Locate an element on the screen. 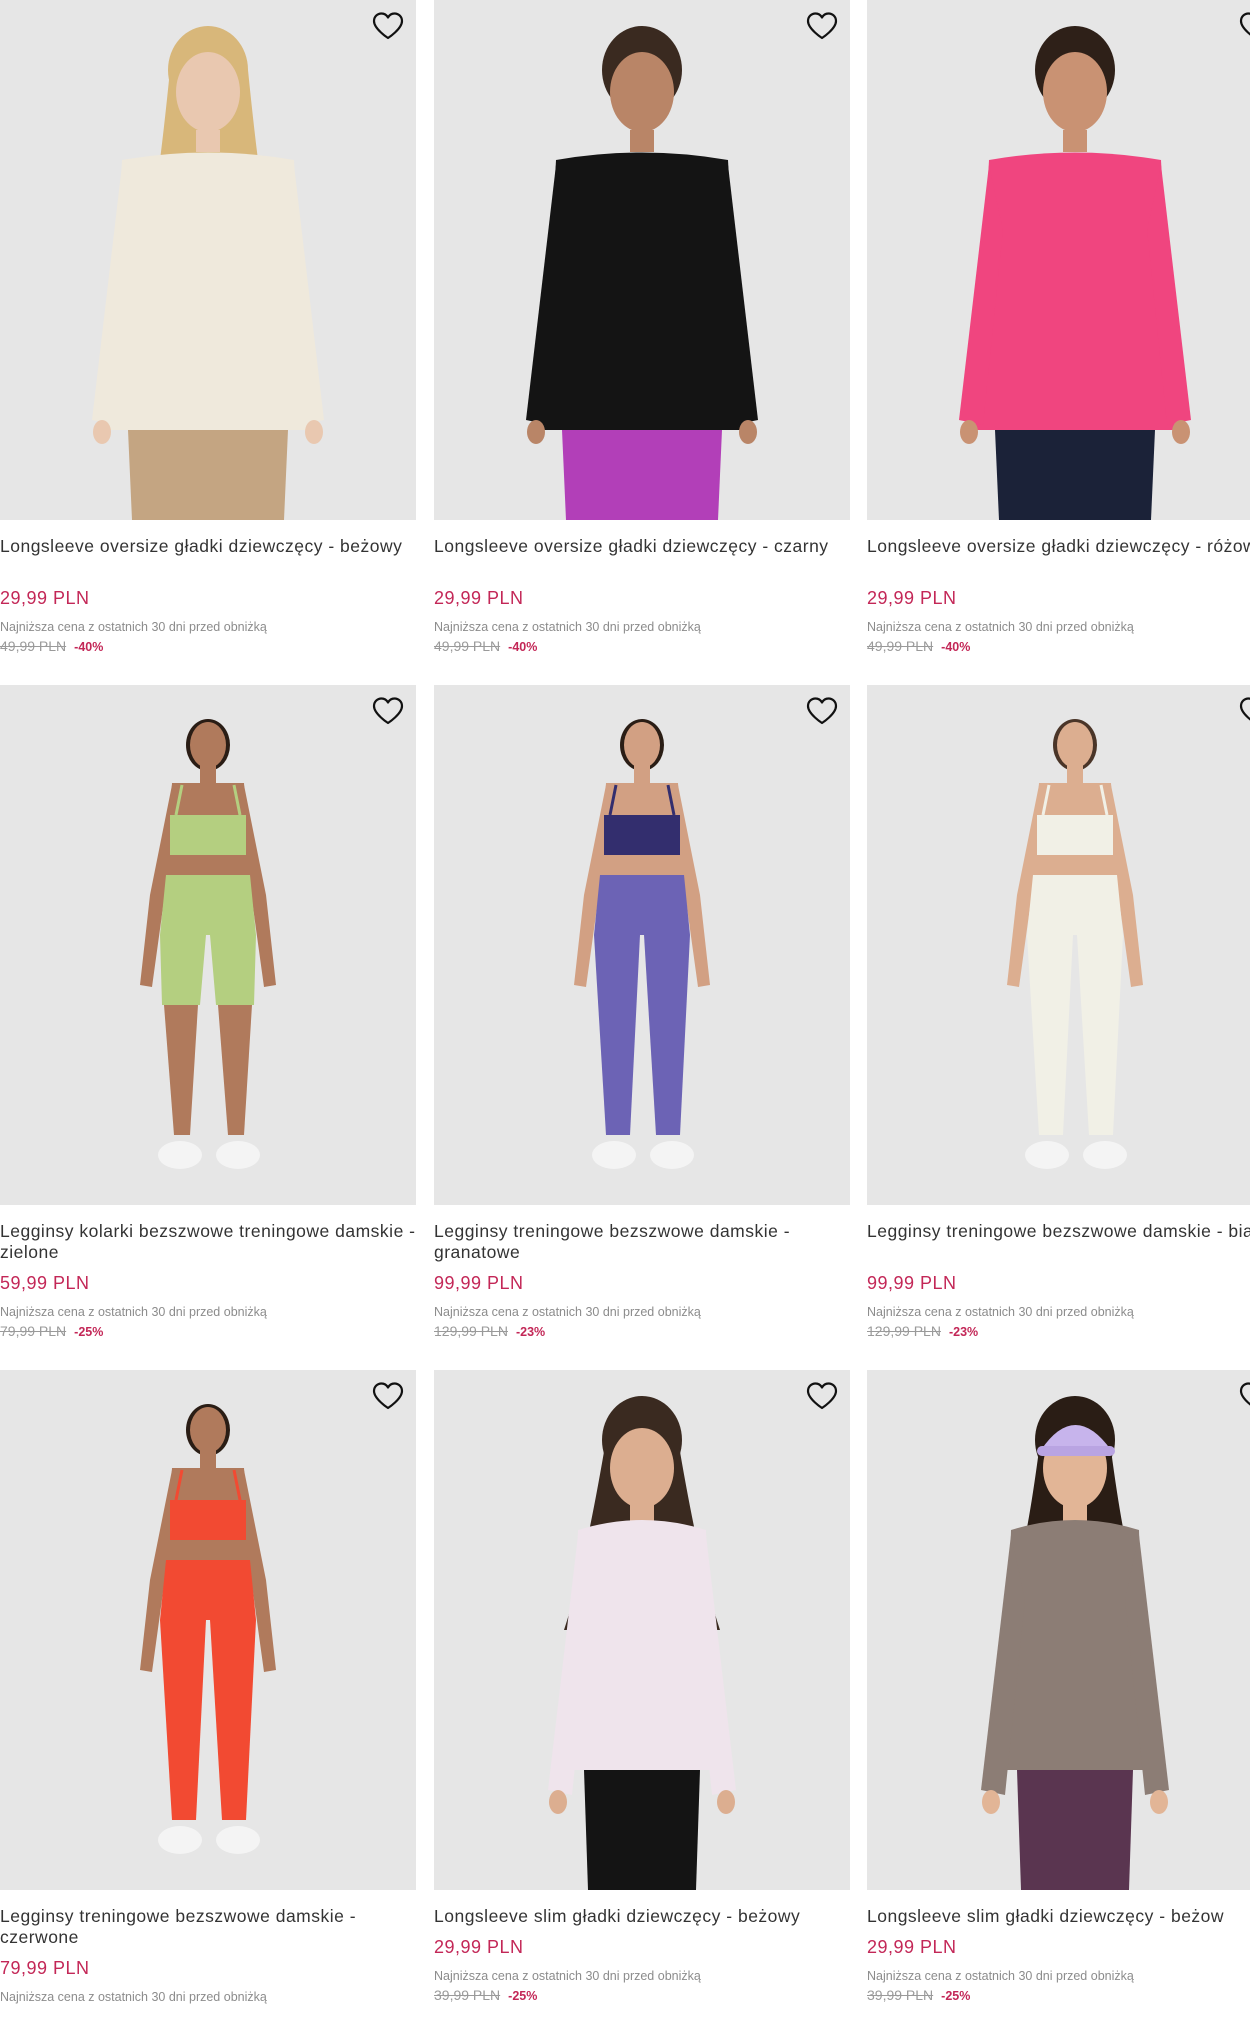 The width and height of the screenshot is (1250, 2024). old-price-row: 79,99 PLN -25% is located at coordinates (208, 1331).